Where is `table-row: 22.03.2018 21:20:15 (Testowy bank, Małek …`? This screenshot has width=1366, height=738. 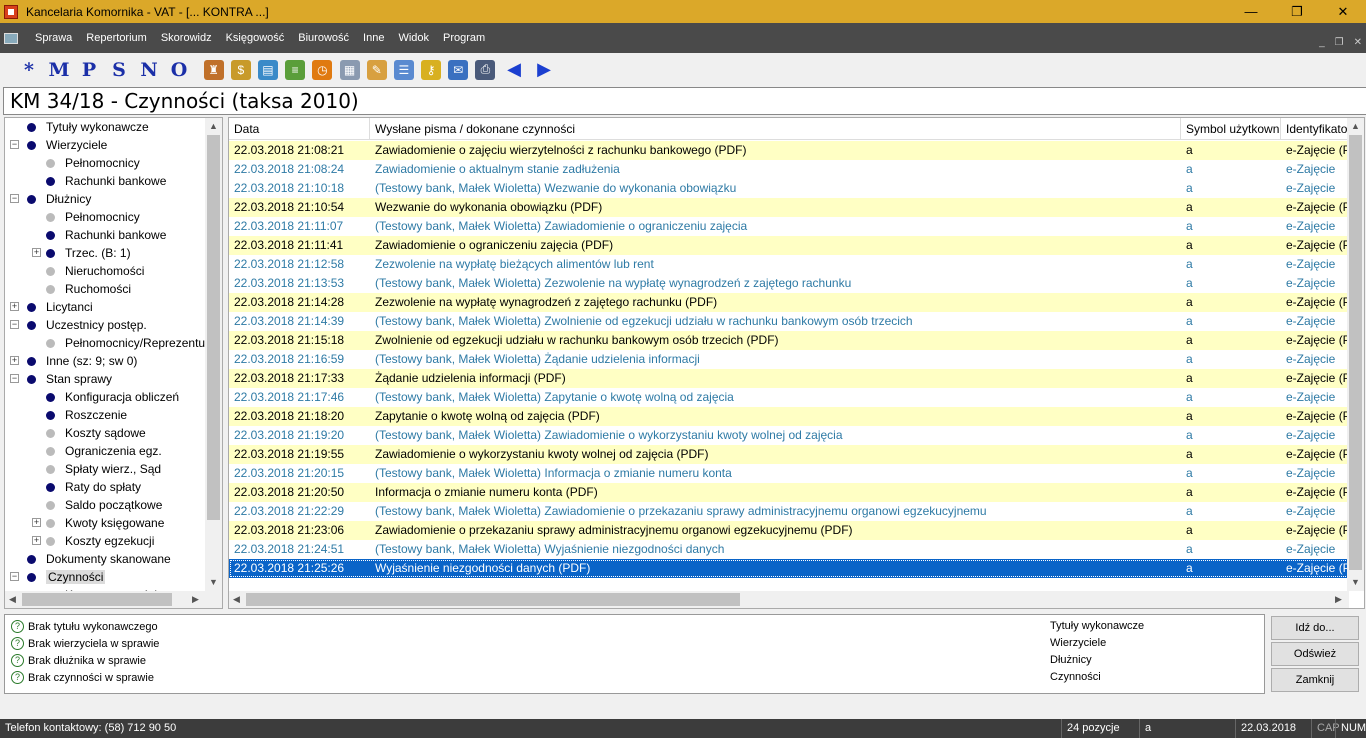 table-row: 22.03.2018 21:20:15 (Testowy bank, Małek … is located at coordinates (789, 473).